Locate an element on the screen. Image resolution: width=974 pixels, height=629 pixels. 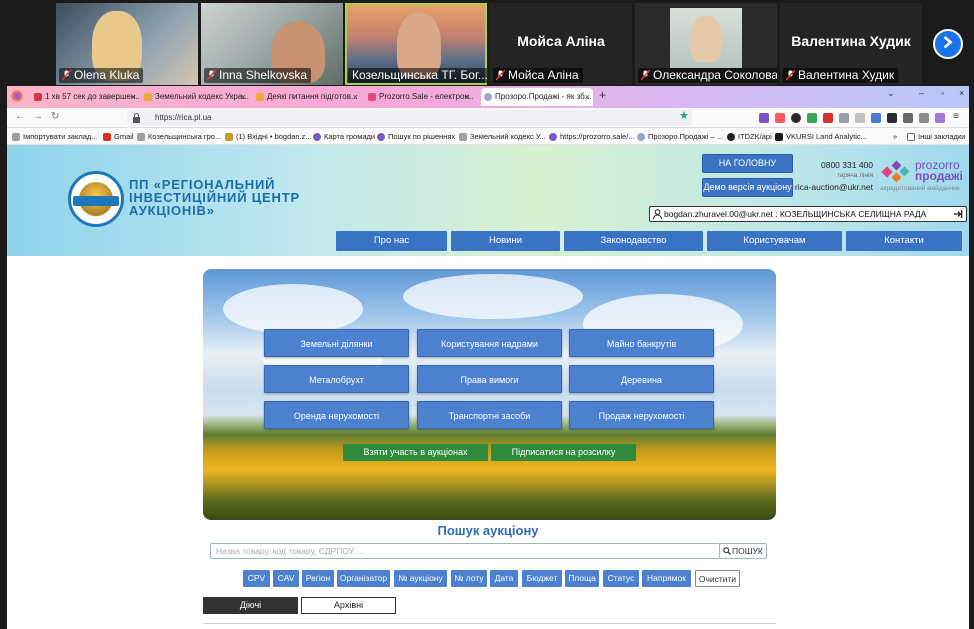
bookmark-item: Пошук по рішеннях is located at coordinates (416, 136).